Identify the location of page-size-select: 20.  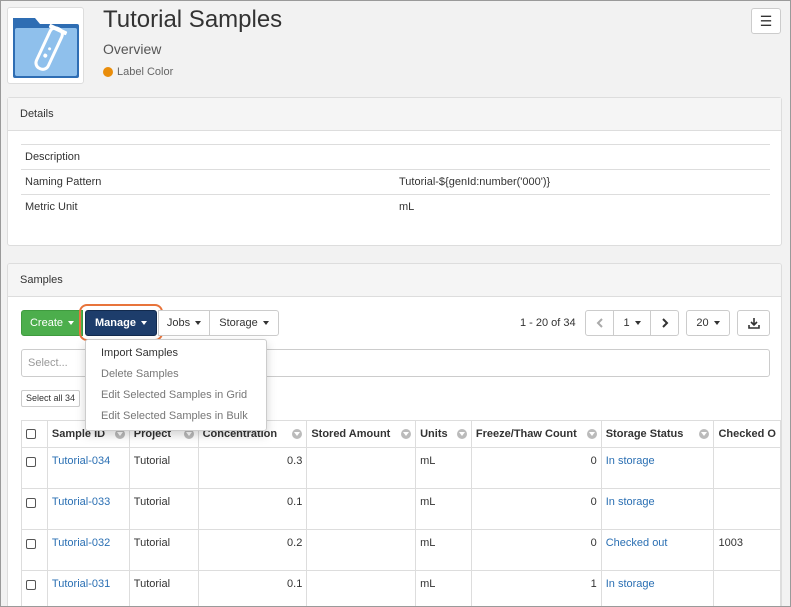
(708, 323).